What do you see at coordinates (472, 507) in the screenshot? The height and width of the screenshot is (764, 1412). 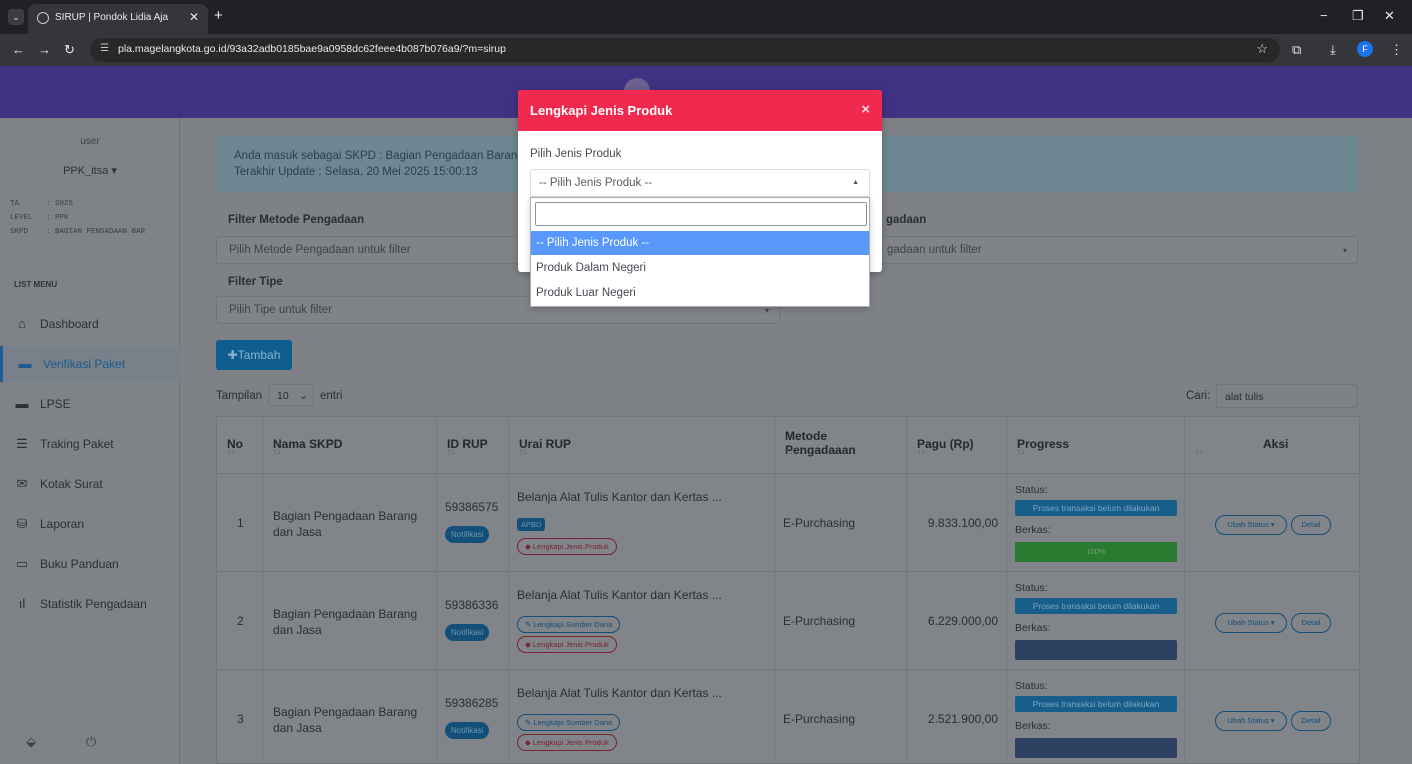 I see `id-rup: 59386575` at bounding box center [472, 507].